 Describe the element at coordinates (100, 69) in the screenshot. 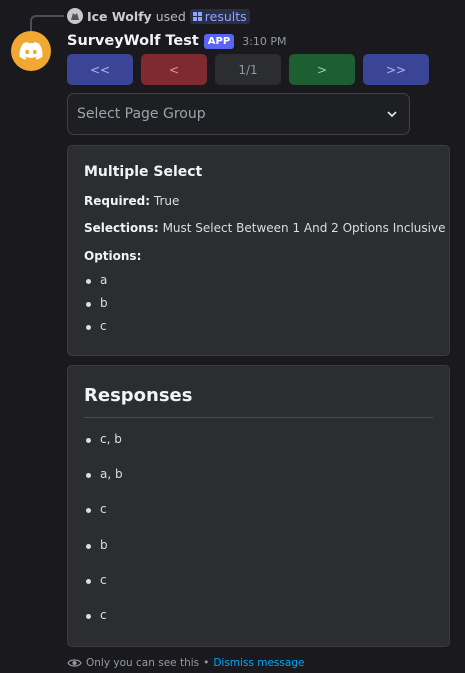

I see `first-page-button: <<` at that location.